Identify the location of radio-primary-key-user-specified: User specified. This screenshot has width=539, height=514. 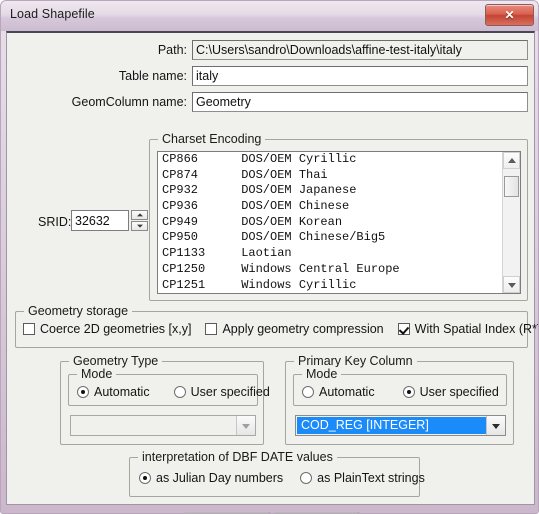
(450, 392).